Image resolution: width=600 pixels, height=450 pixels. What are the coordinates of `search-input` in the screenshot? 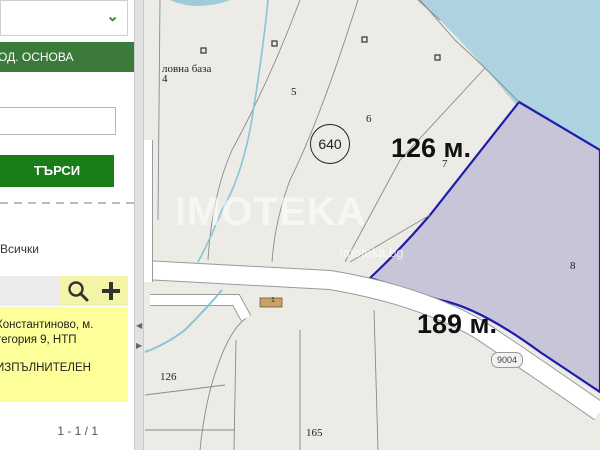 It's located at (58, 121).